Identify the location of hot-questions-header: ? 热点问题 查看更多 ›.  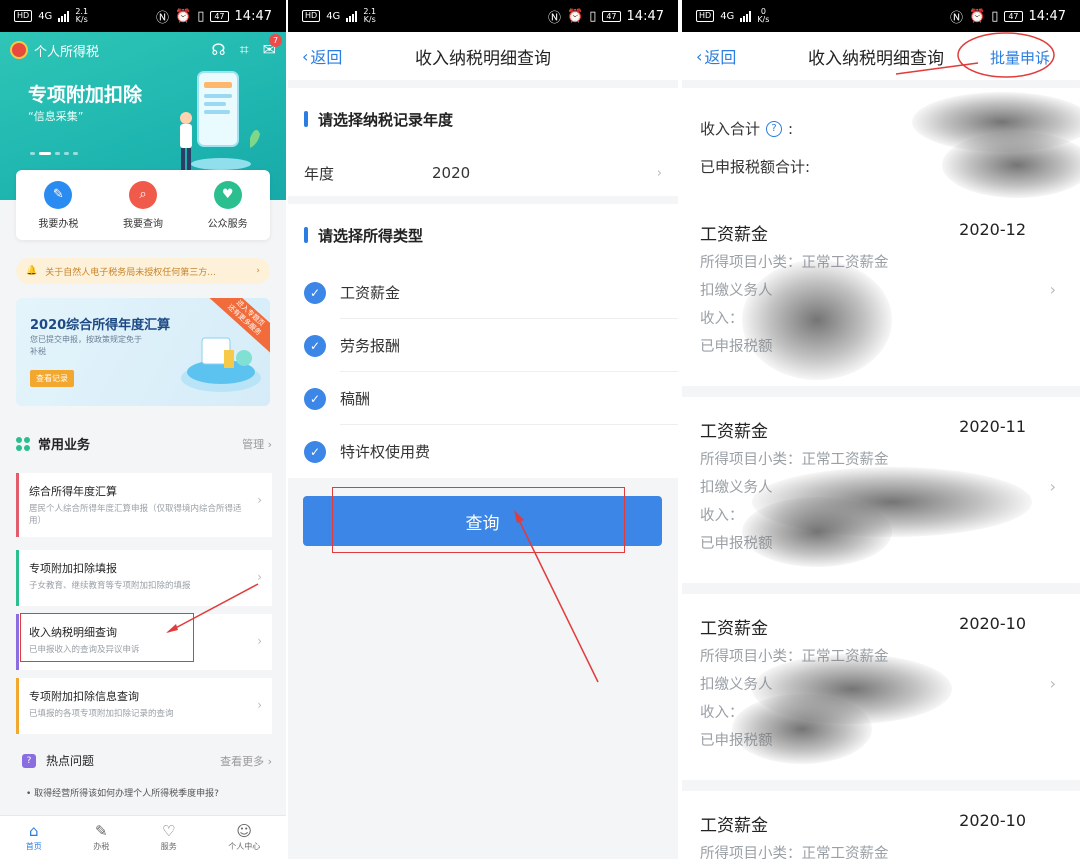
(147, 760).